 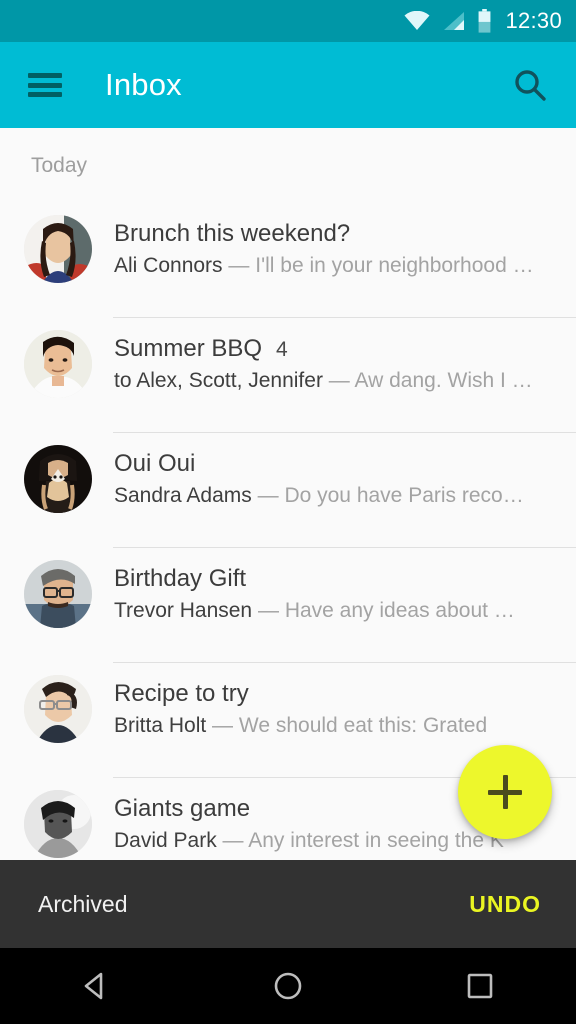 What do you see at coordinates (218, 381) in the screenshot?
I see `mail-sender: to Alex, Scott, Jennifer` at bounding box center [218, 381].